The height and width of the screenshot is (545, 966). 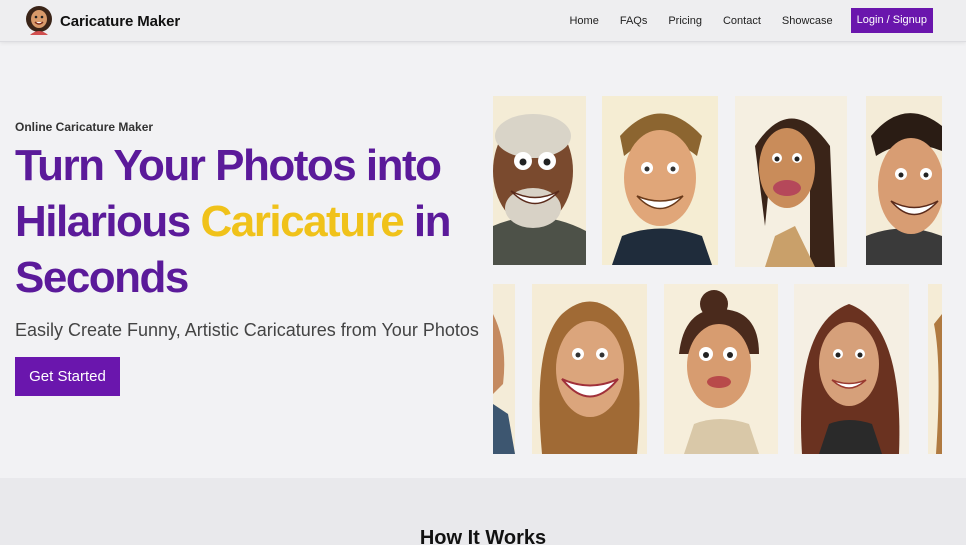 I want to click on caricature-partial-man-icon, so click(x=504, y=369).